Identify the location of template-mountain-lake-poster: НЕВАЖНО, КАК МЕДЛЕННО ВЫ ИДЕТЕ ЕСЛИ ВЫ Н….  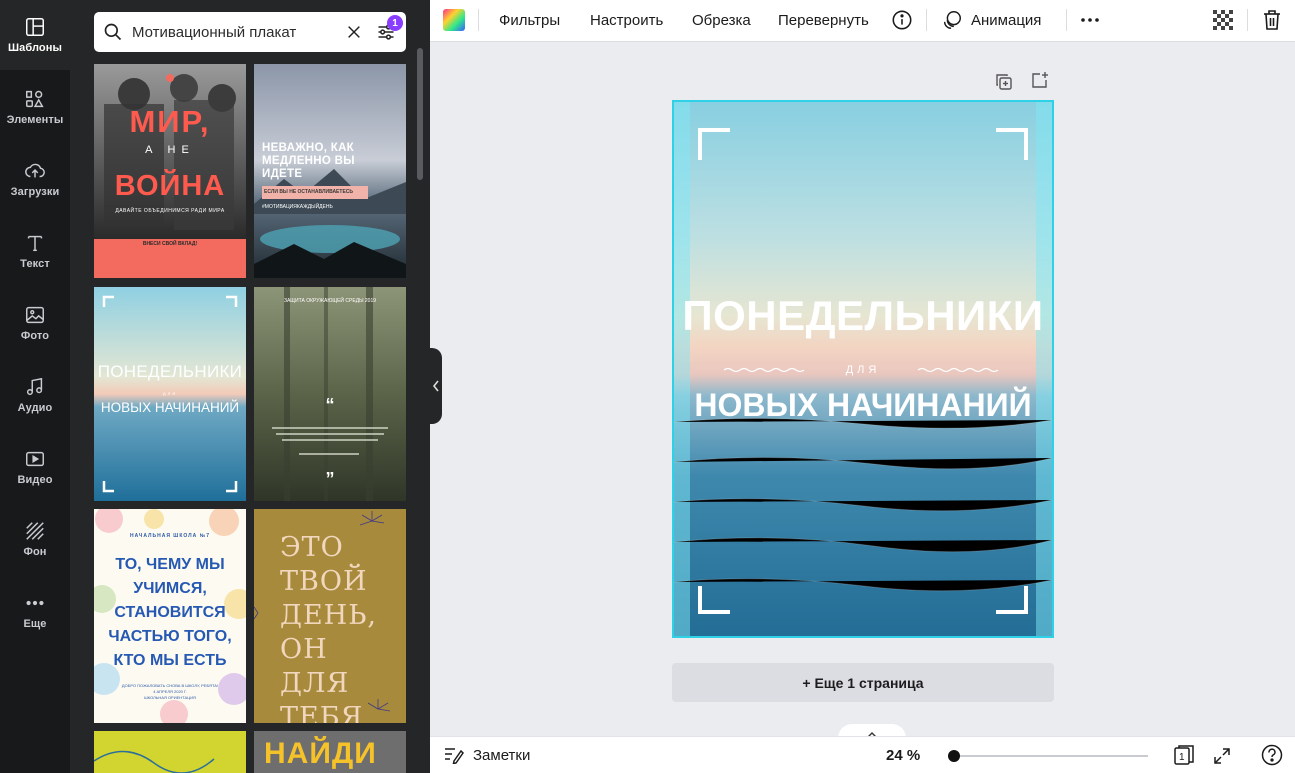
(330, 171).